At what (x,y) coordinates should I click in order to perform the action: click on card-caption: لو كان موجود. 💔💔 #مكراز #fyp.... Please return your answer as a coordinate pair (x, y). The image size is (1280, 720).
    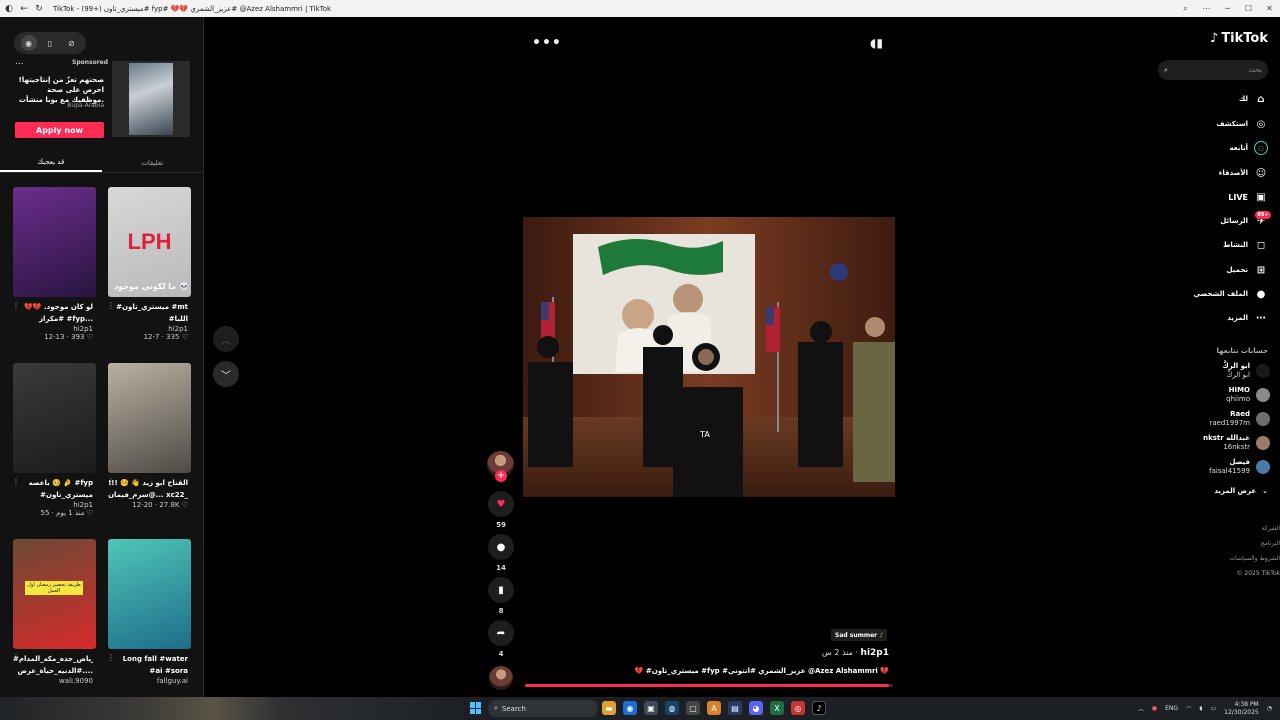
    Looking at the image, I should click on (53, 313).